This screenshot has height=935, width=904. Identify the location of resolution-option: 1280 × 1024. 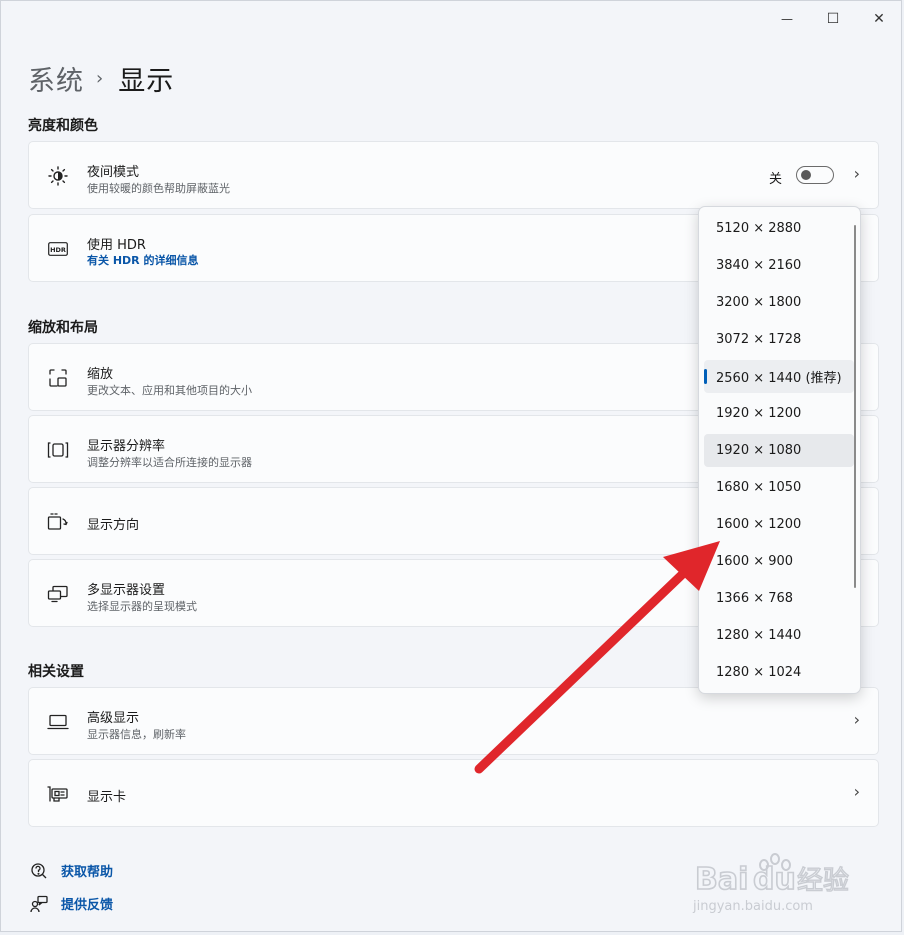
(779, 672).